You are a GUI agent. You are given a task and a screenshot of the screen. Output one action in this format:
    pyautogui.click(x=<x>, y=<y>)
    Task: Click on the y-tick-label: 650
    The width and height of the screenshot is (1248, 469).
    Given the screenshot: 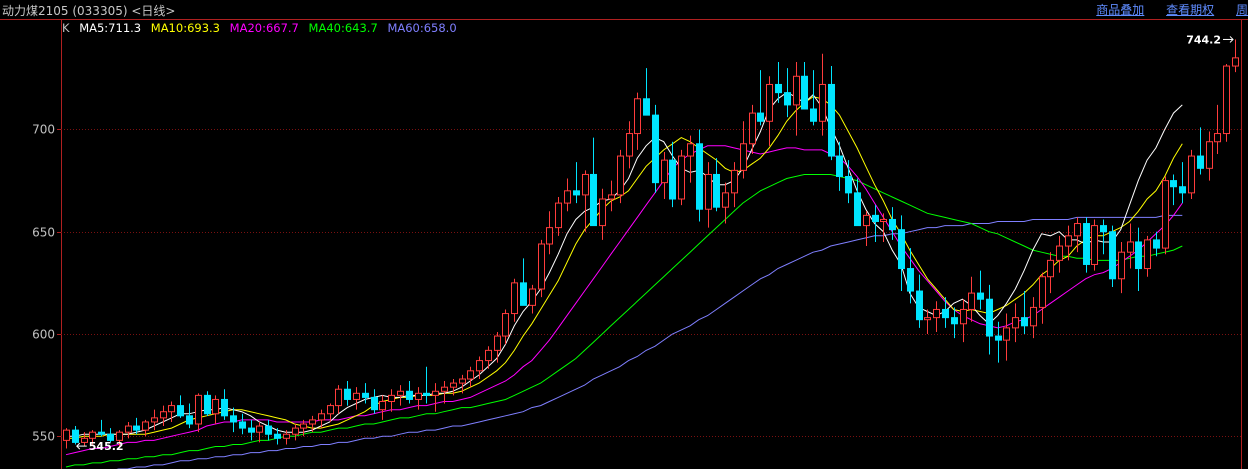 What is the action you would take?
    pyautogui.click(x=43, y=233)
    